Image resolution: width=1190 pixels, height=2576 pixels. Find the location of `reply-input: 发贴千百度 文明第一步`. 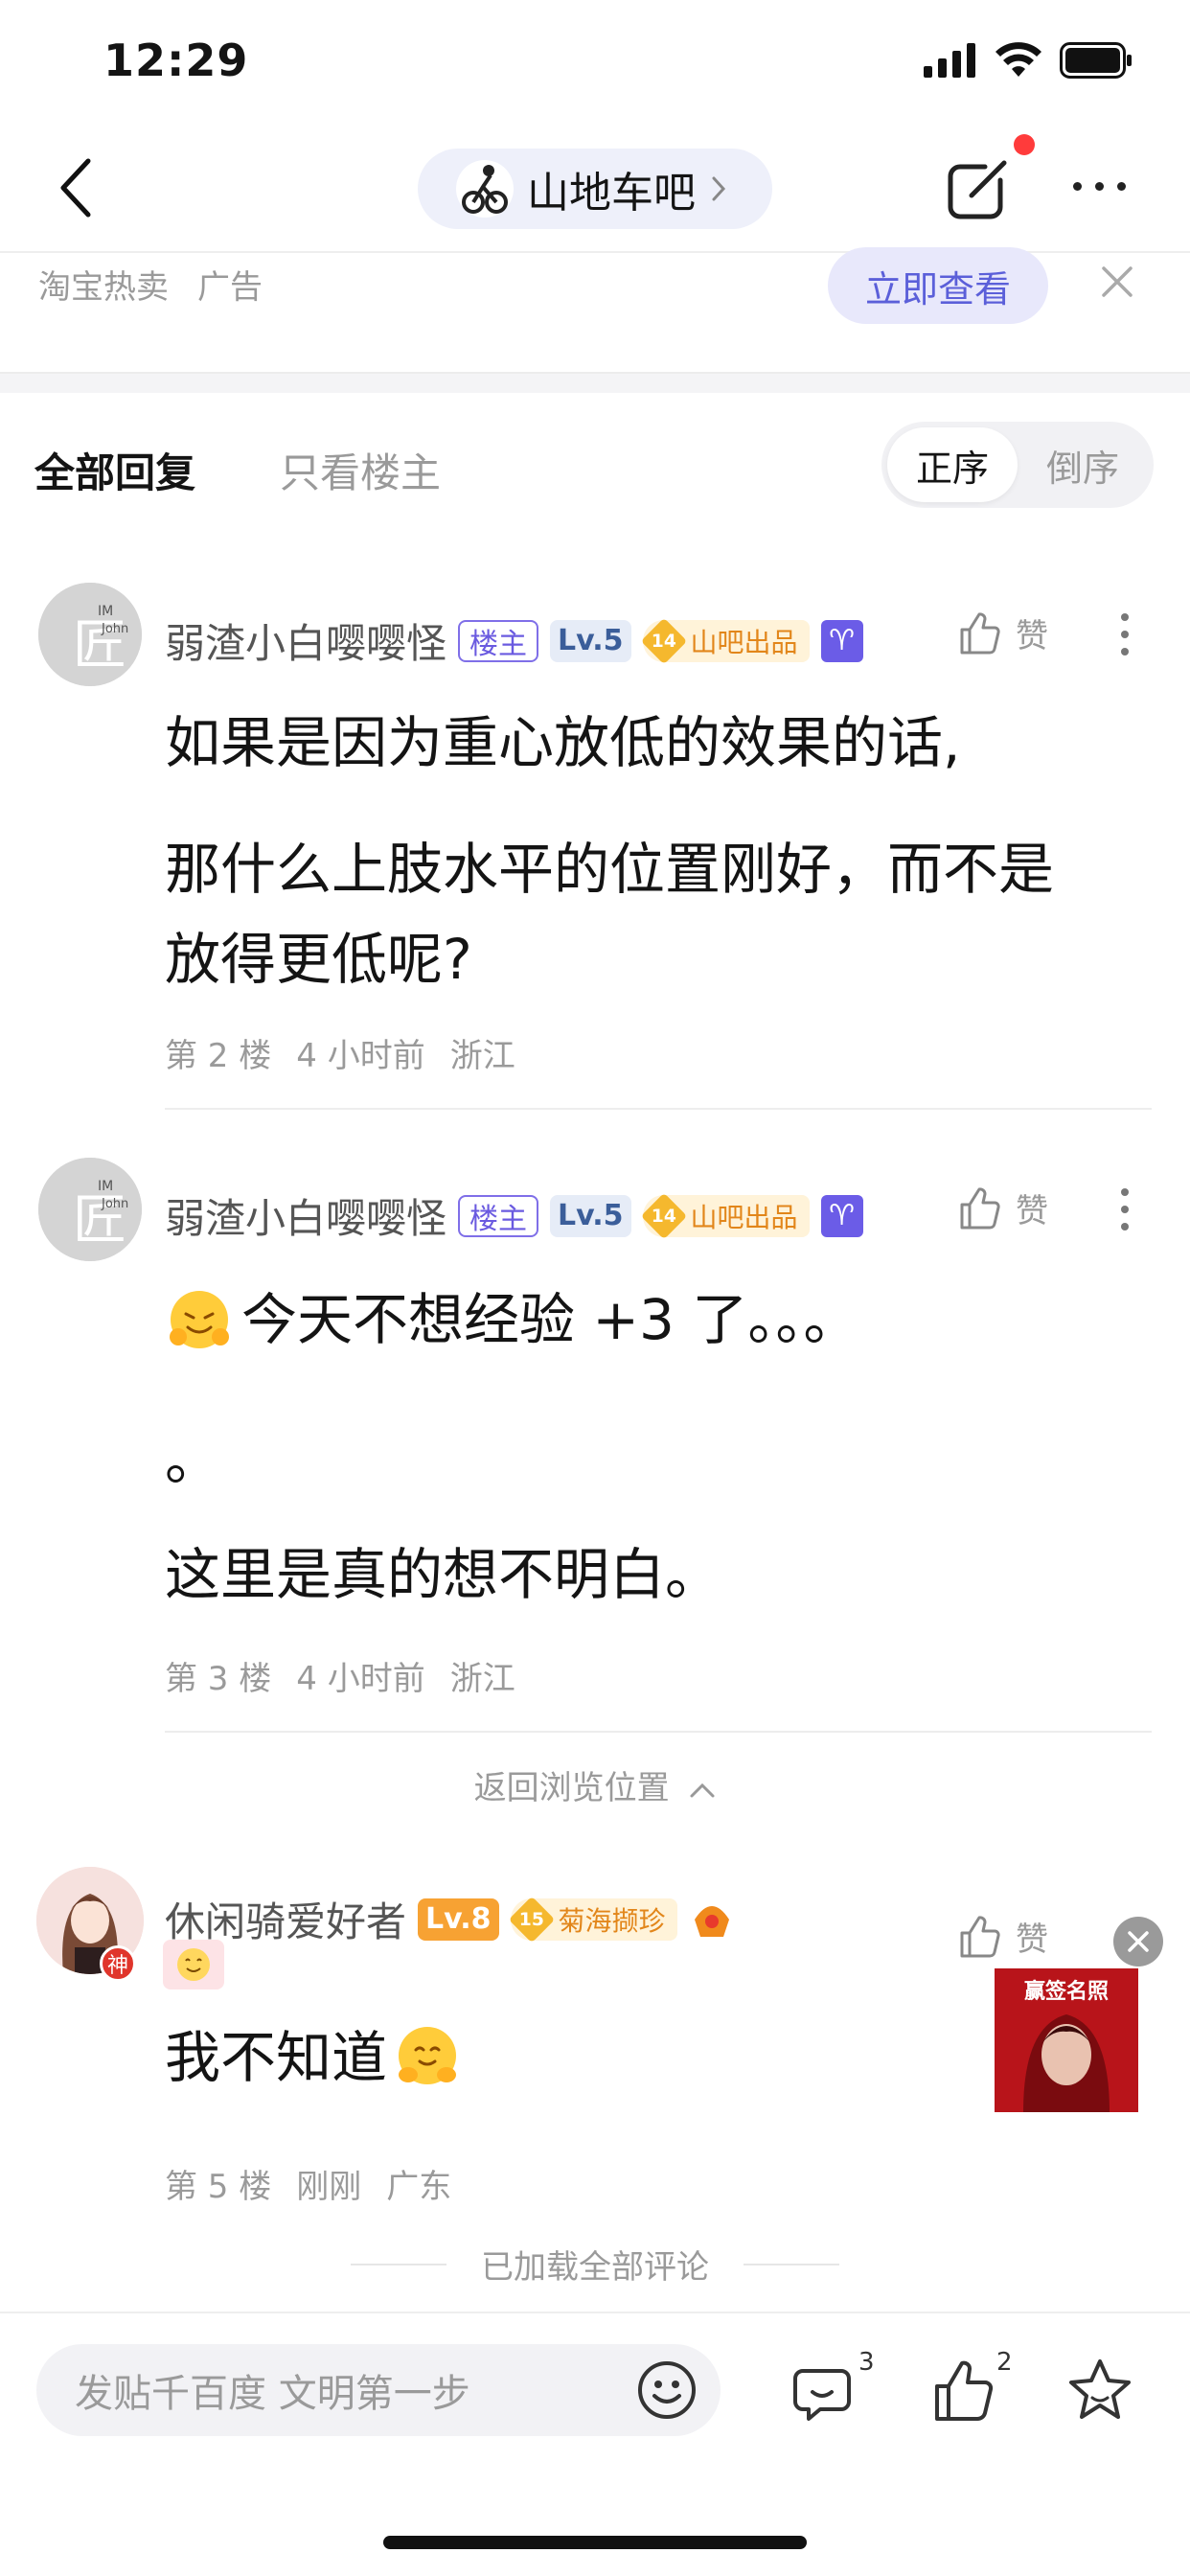

reply-input: 发贴千百度 文明第一步 is located at coordinates (379, 2390).